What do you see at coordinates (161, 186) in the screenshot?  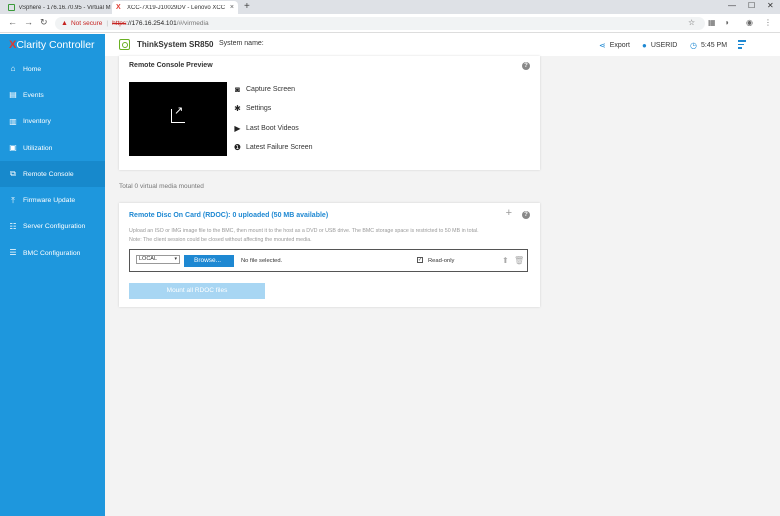 I see `virtual-media-count: Total 0 virtual media mounted` at bounding box center [161, 186].